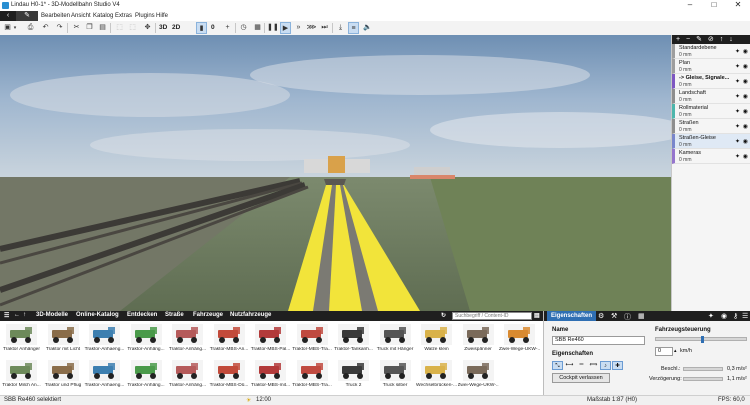 The image size is (750, 405). Describe the element at coordinates (208, 315) in the screenshot. I see `breadcrumb-fahrzeuge: Fahrzeuge` at that location.